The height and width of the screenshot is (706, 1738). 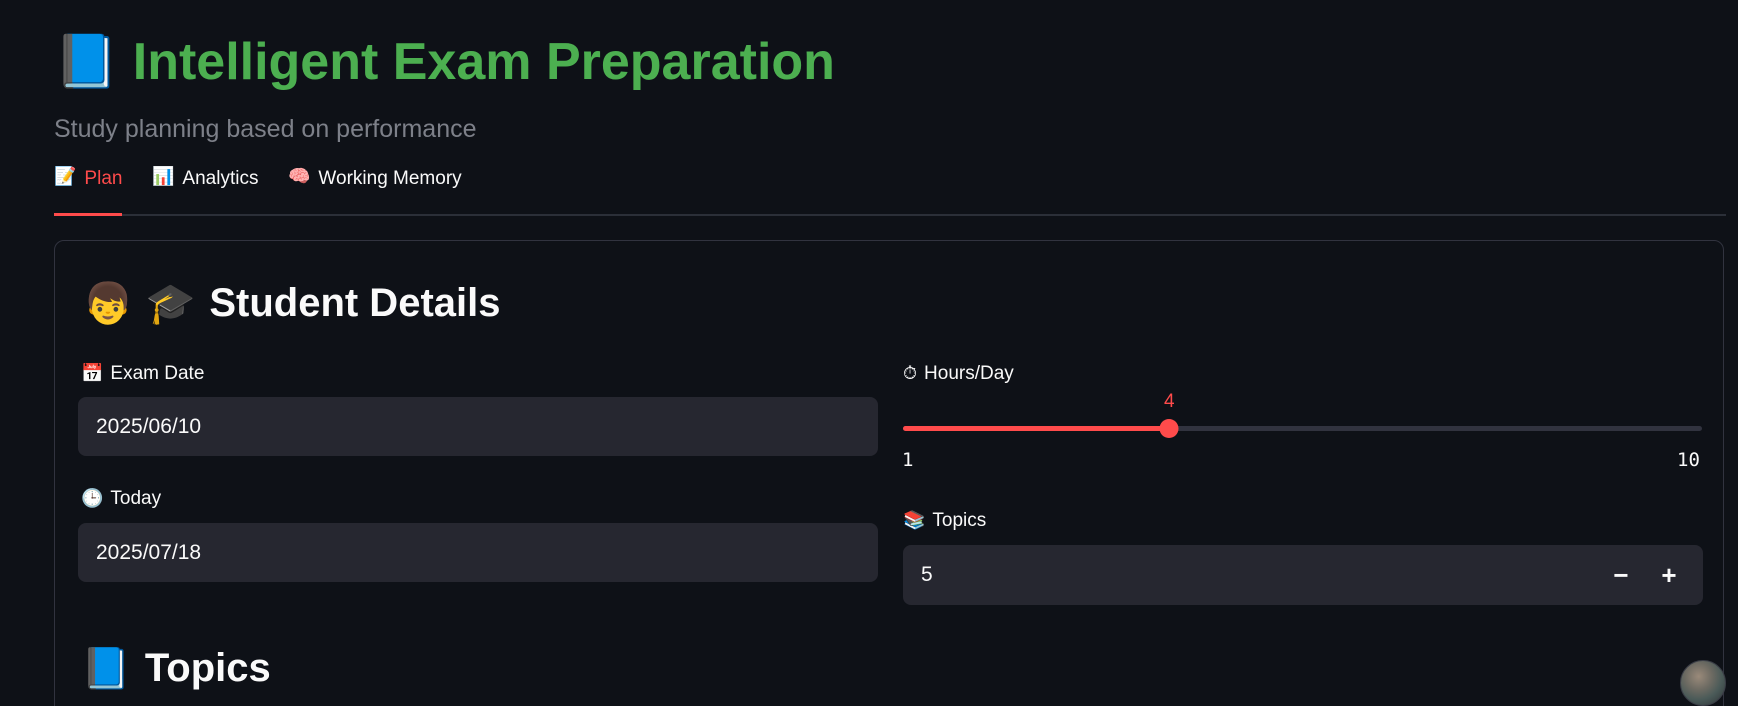 I want to click on today-input: 2025/07/18, so click(x=478, y=552).